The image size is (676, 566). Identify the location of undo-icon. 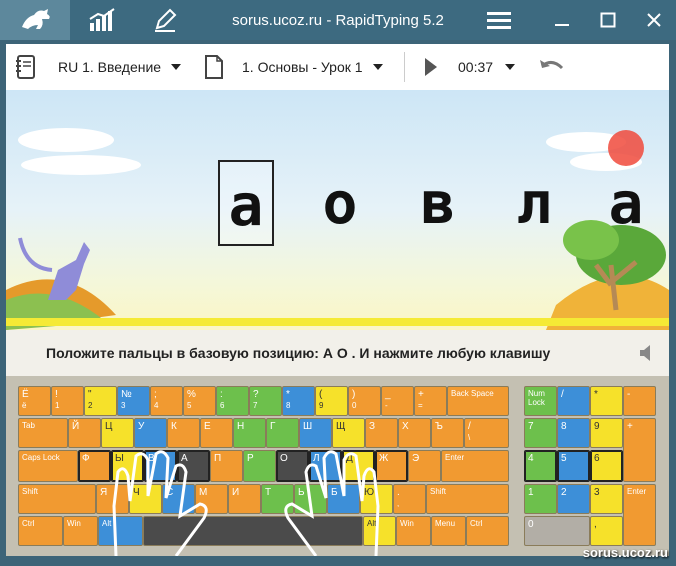
(552, 65).